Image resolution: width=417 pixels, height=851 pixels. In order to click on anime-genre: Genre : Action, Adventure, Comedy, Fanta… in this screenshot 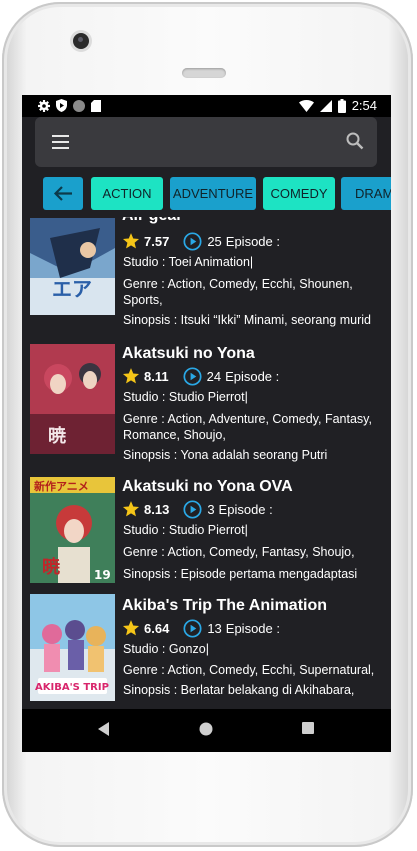, I will do `click(247, 427)`.